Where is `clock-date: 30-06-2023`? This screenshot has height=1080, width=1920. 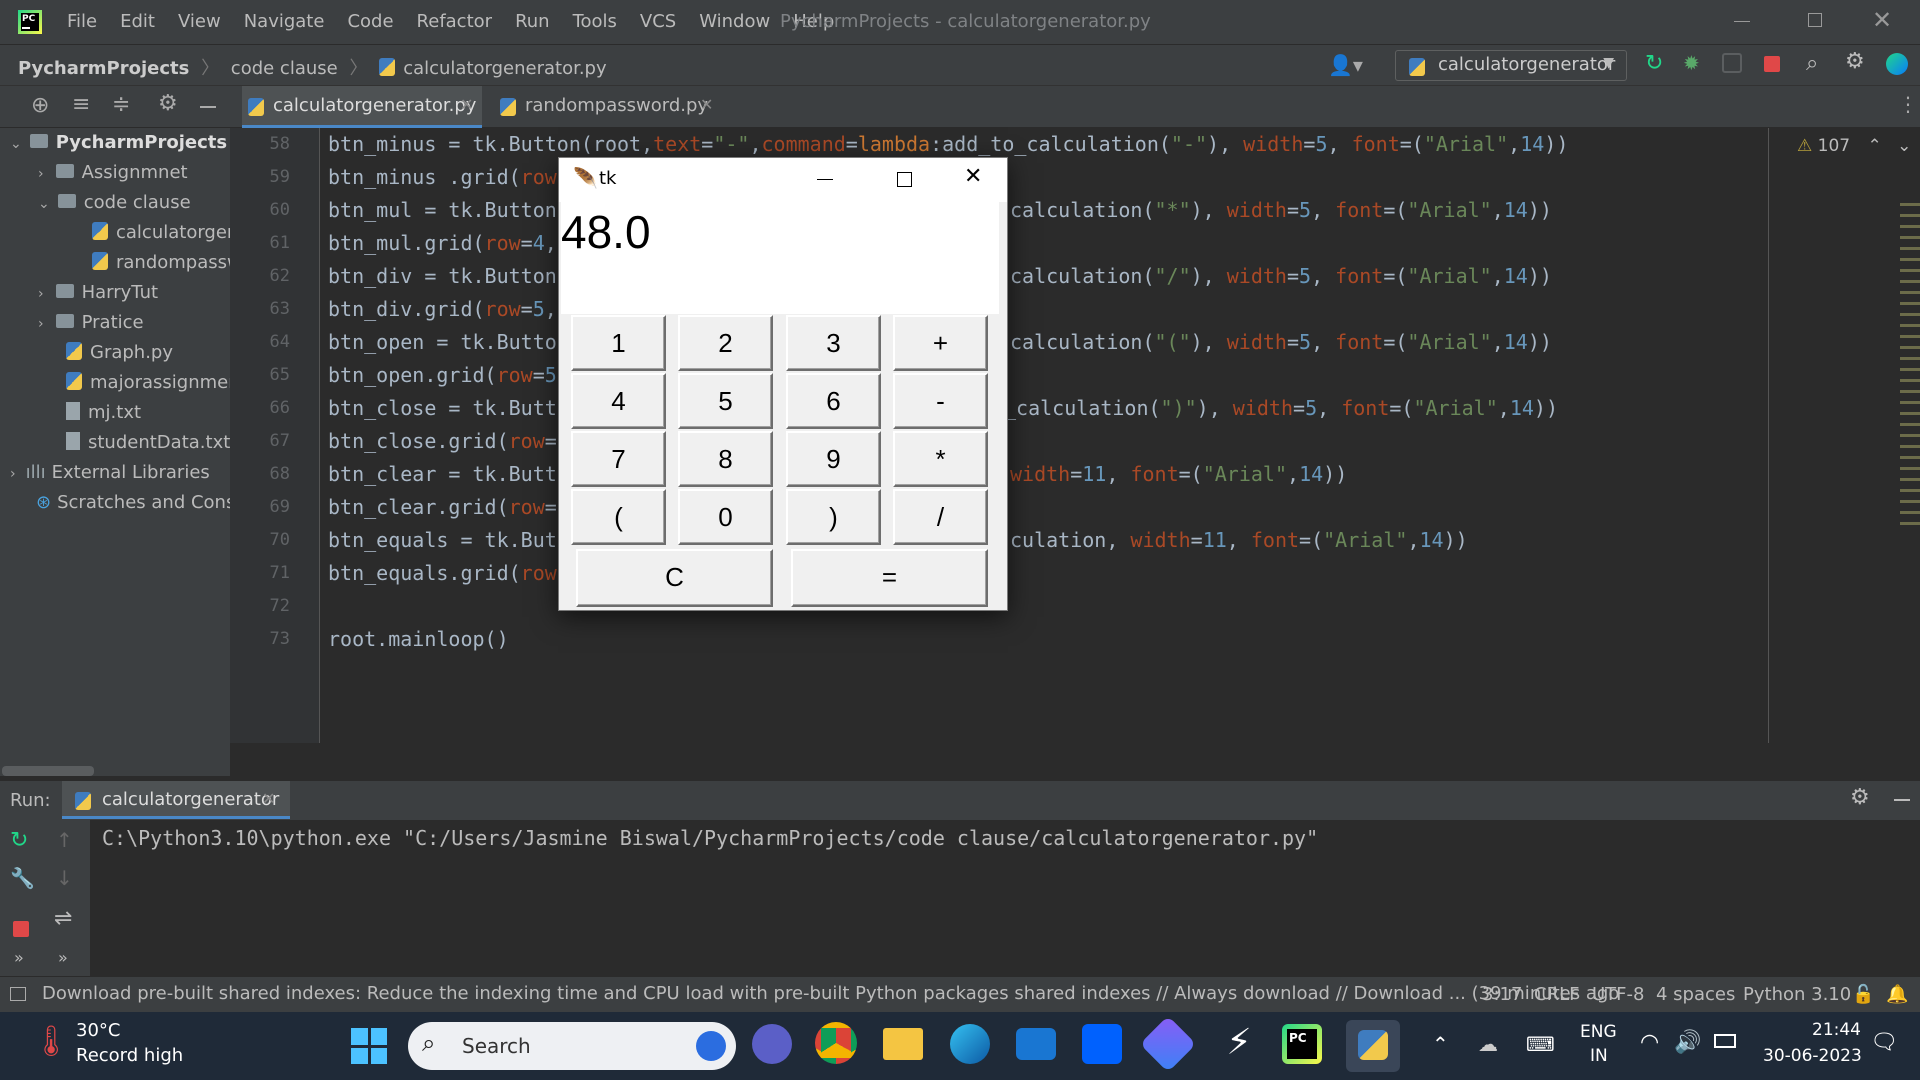
clock-date: 30-06-2023 is located at coordinates (1812, 1056).